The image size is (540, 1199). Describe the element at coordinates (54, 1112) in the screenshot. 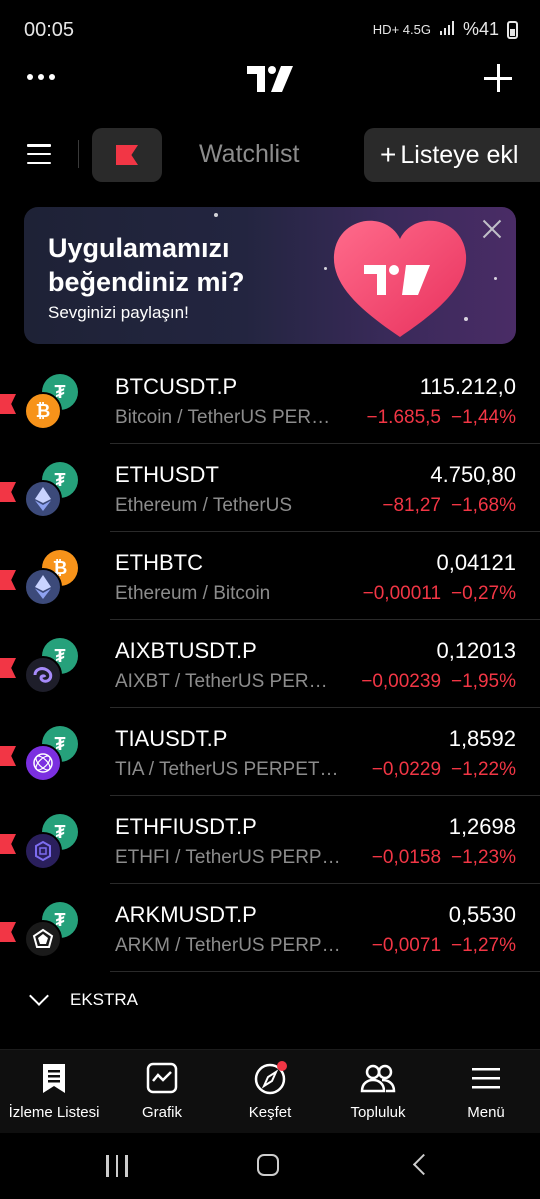

I see `nav-watchlist-label: İzleme Listesi` at that location.